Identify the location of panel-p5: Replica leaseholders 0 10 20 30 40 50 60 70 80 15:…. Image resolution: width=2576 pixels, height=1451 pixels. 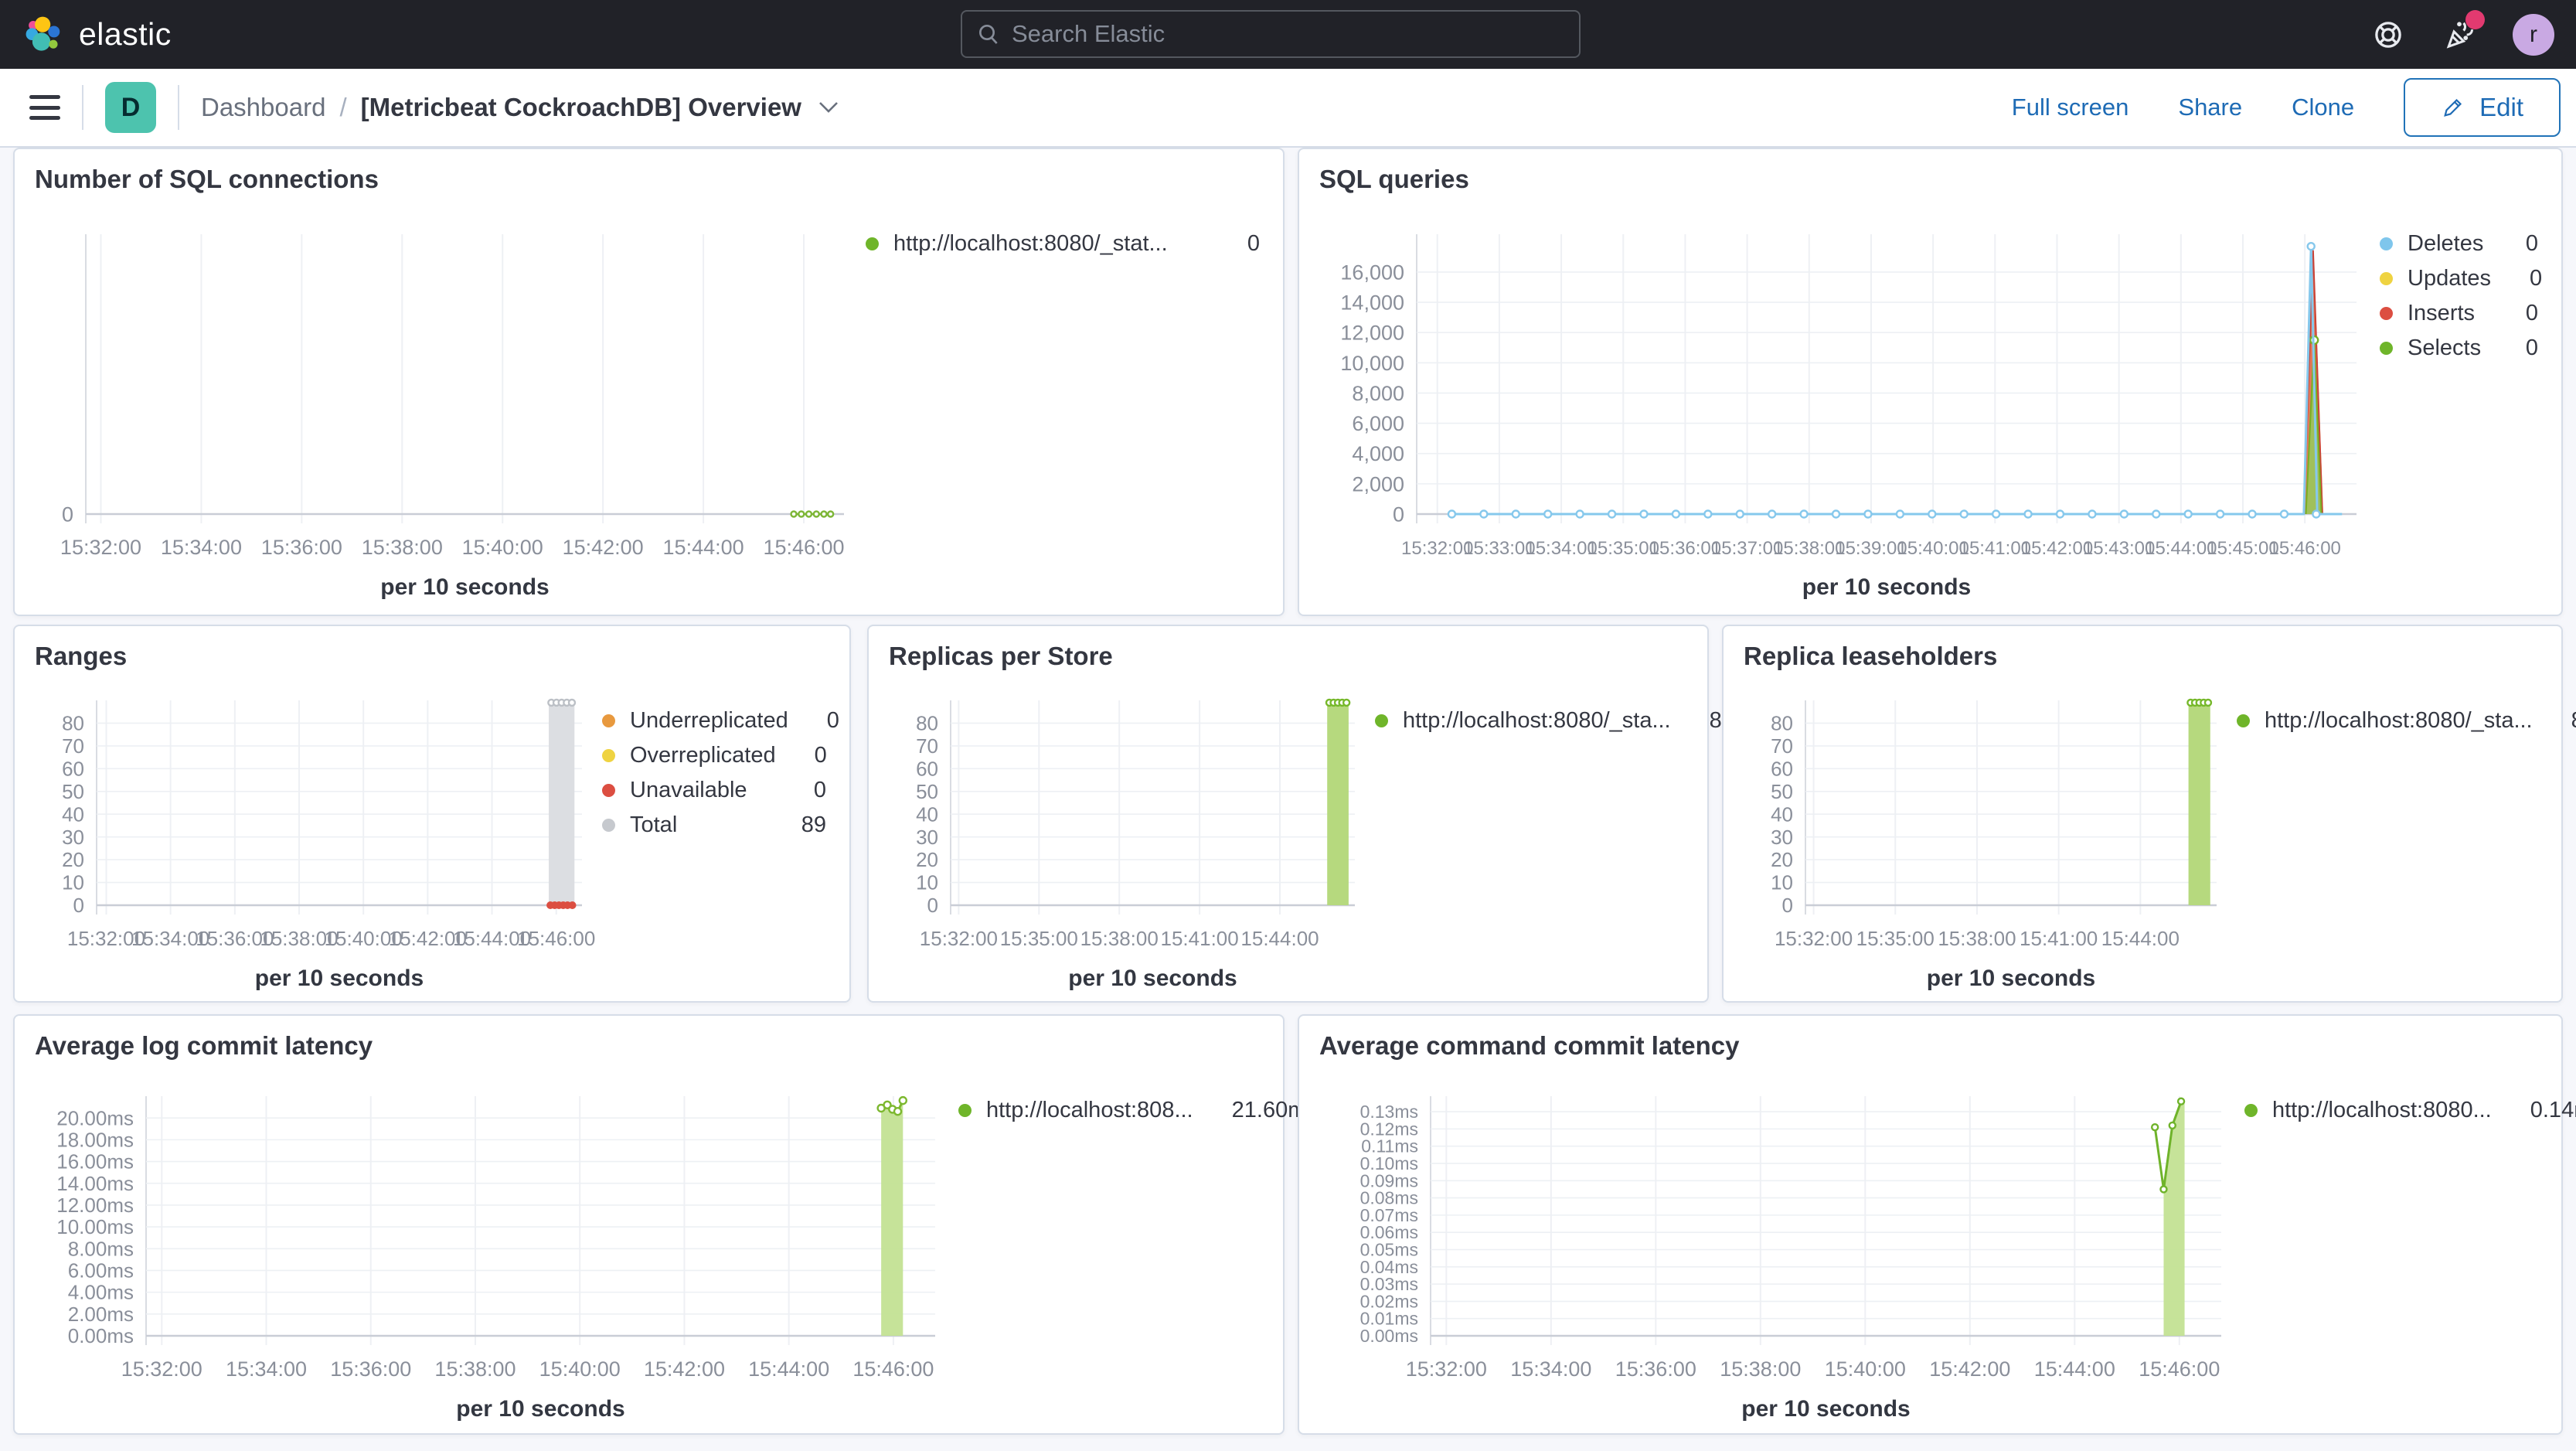
(2149, 814).